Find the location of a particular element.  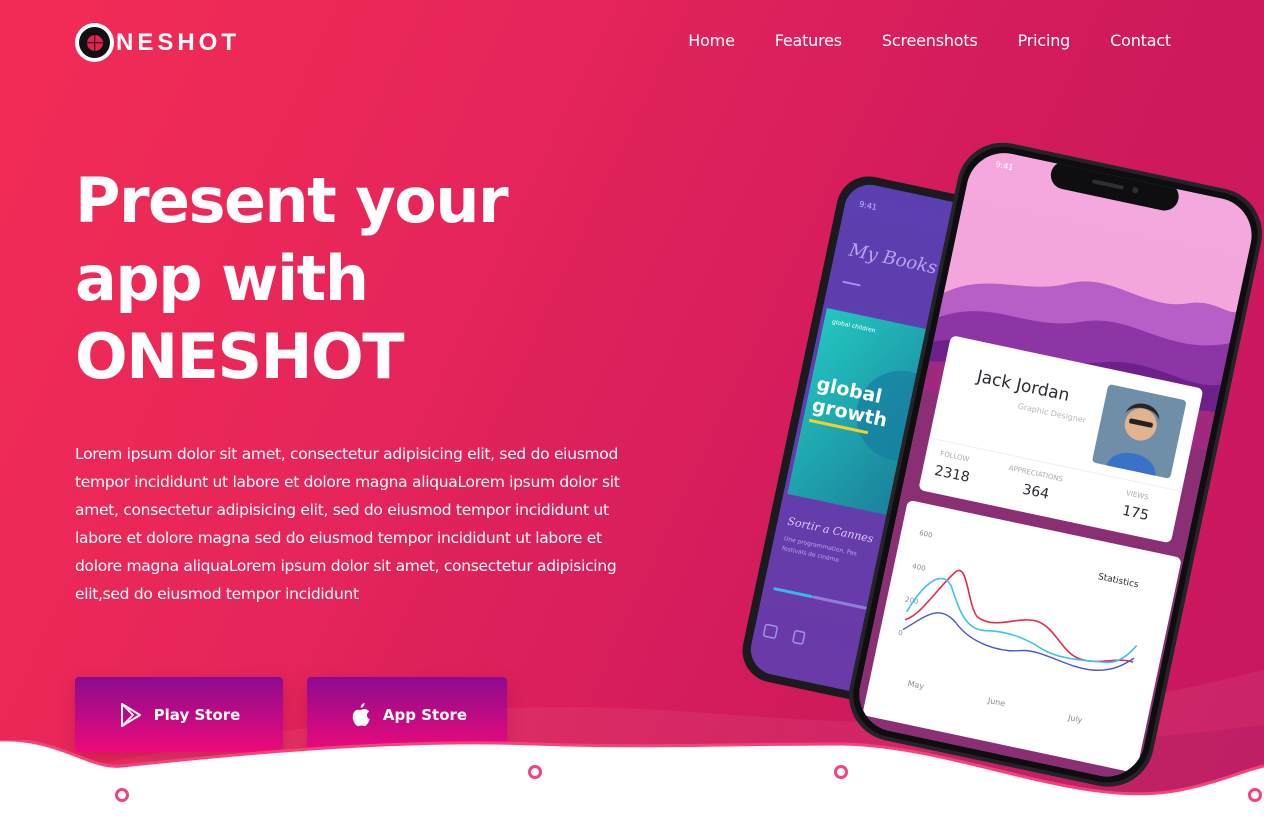

target-logo-icon is located at coordinates (94, 42).